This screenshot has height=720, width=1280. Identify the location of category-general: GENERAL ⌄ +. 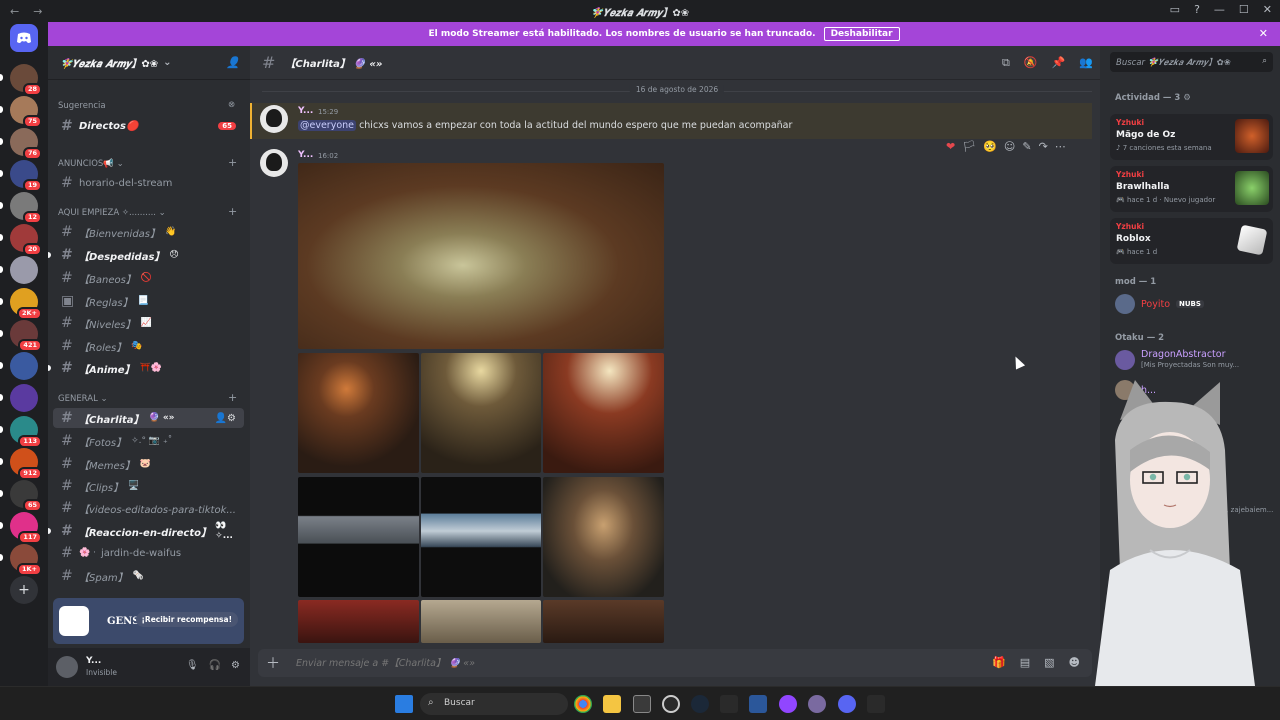
(147, 397).